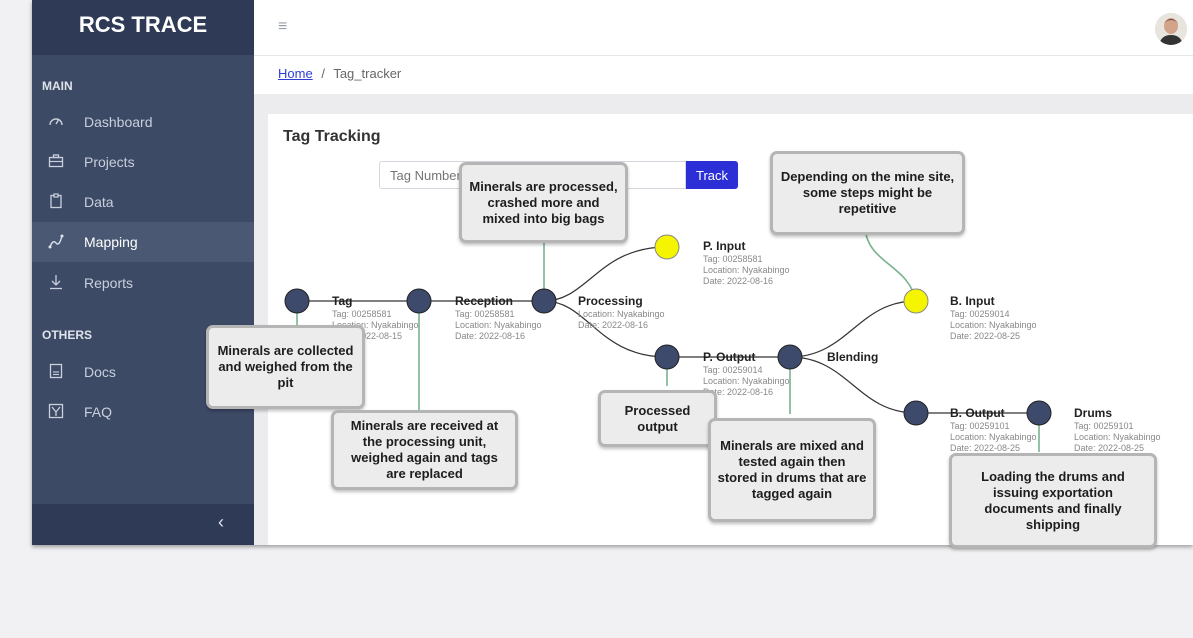 Image resolution: width=1193 pixels, height=638 pixels. Describe the element at coordinates (367, 73) in the screenshot. I see `breadcrumb-current: Tag_tracker` at that location.